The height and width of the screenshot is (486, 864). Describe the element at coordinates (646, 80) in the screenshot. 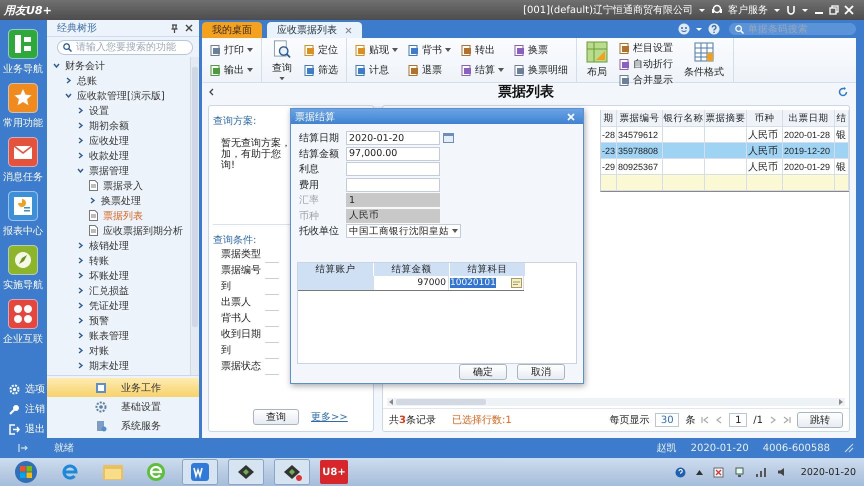

I see `toolbar-button: 合并显示` at that location.